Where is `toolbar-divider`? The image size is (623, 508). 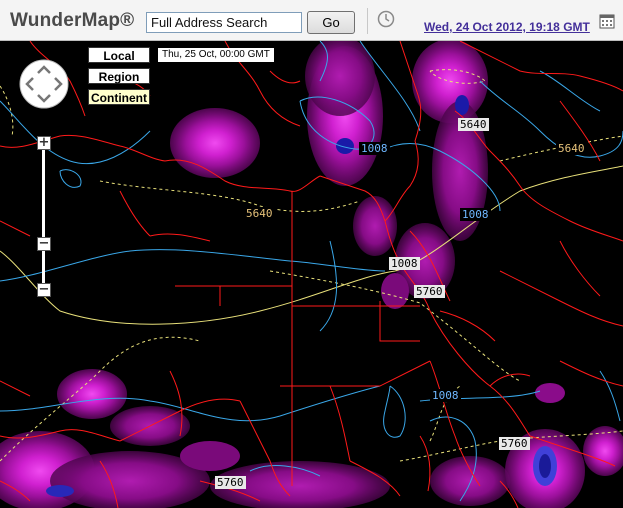
toolbar-divider is located at coordinates (367, 21).